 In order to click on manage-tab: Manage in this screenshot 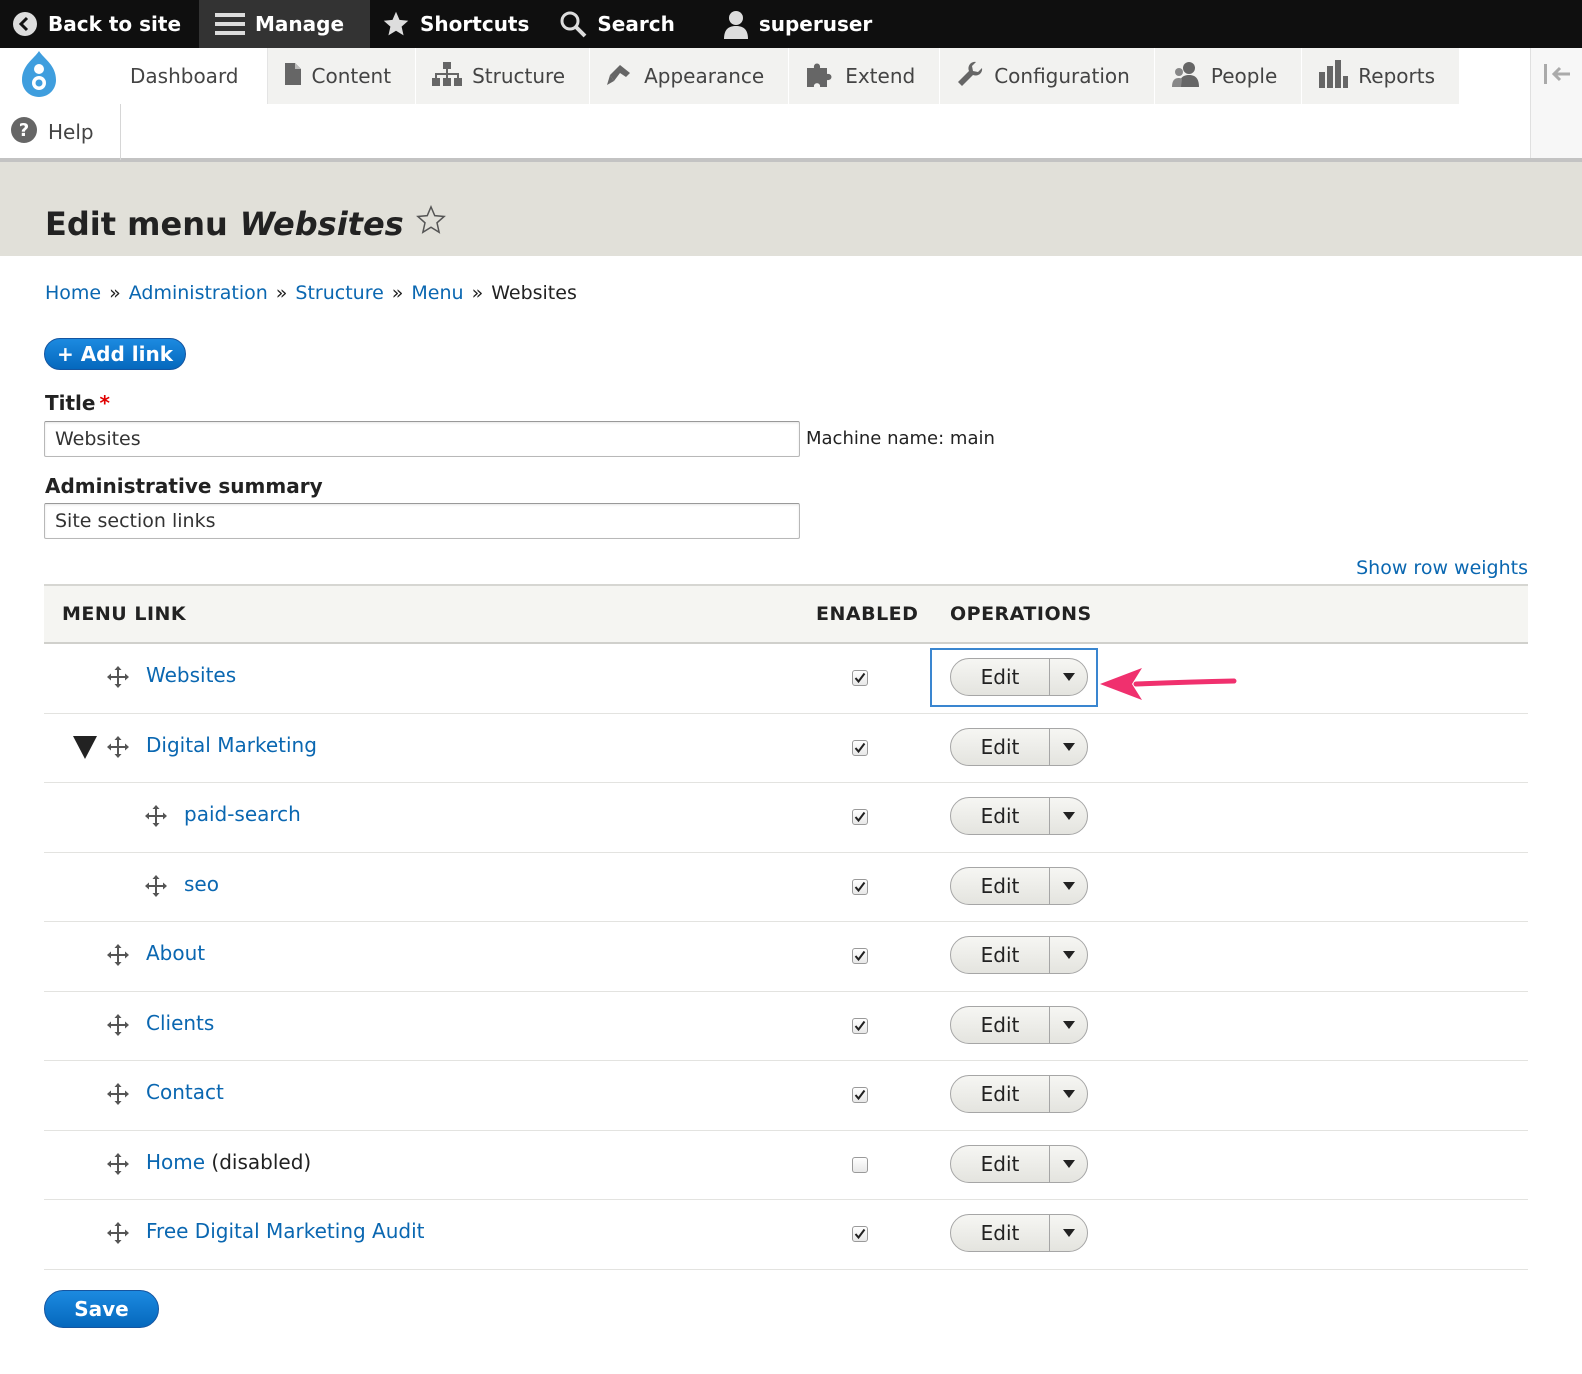, I will do `click(285, 24)`.